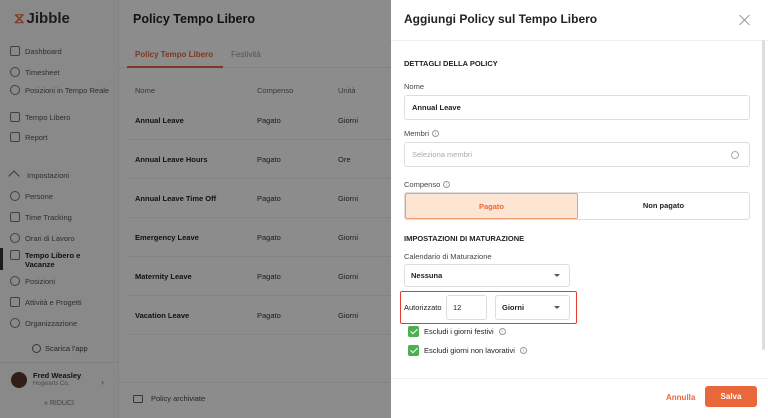 Image resolution: width=768 pixels, height=418 pixels. What do you see at coordinates (451, 63) in the screenshot?
I see `policy-details-title: DETTAGLI DELLA POLICY` at bounding box center [451, 63].